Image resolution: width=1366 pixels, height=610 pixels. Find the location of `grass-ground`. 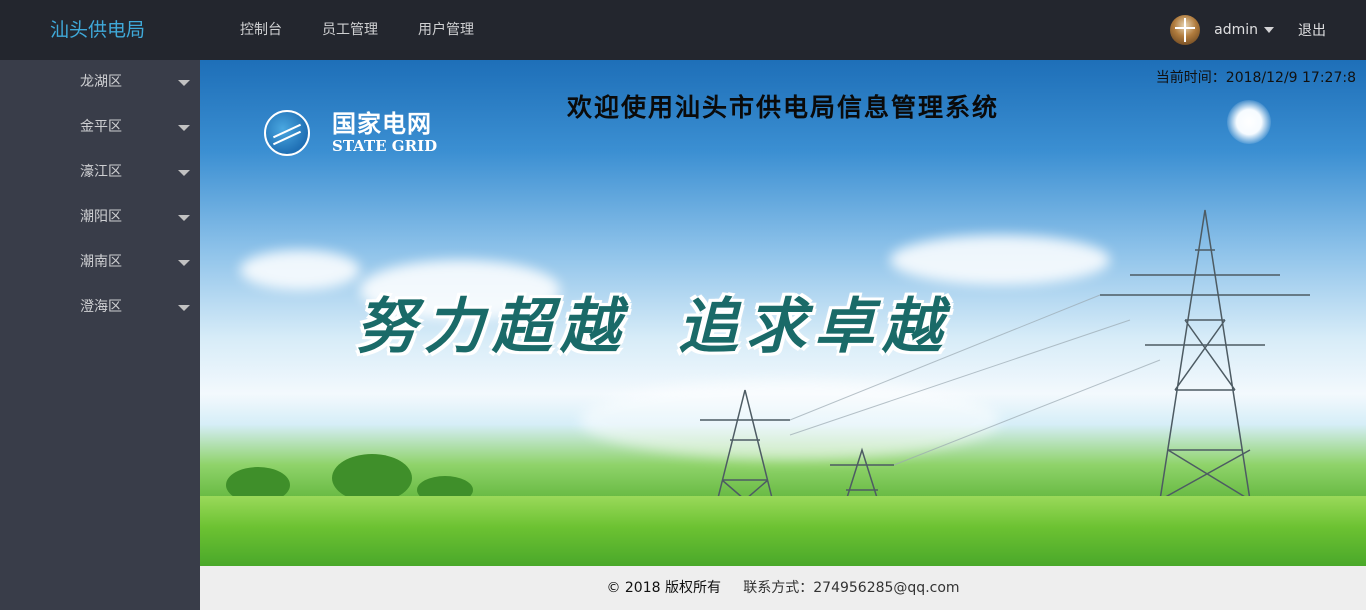

grass-ground is located at coordinates (783, 531).